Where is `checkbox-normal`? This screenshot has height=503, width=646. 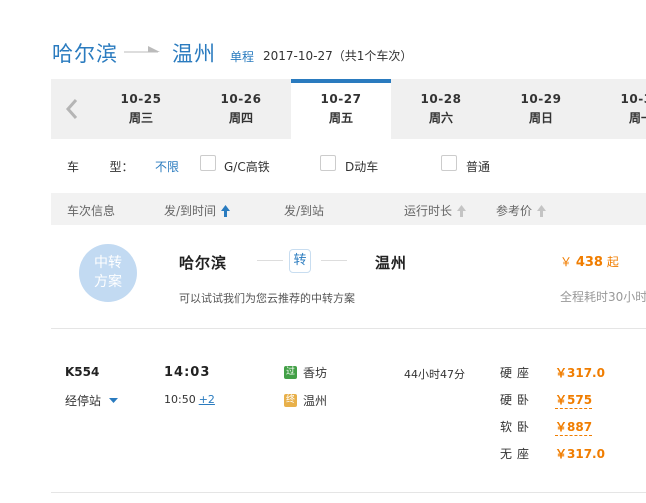
checkbox-normal is located at coordinates (449, 163).